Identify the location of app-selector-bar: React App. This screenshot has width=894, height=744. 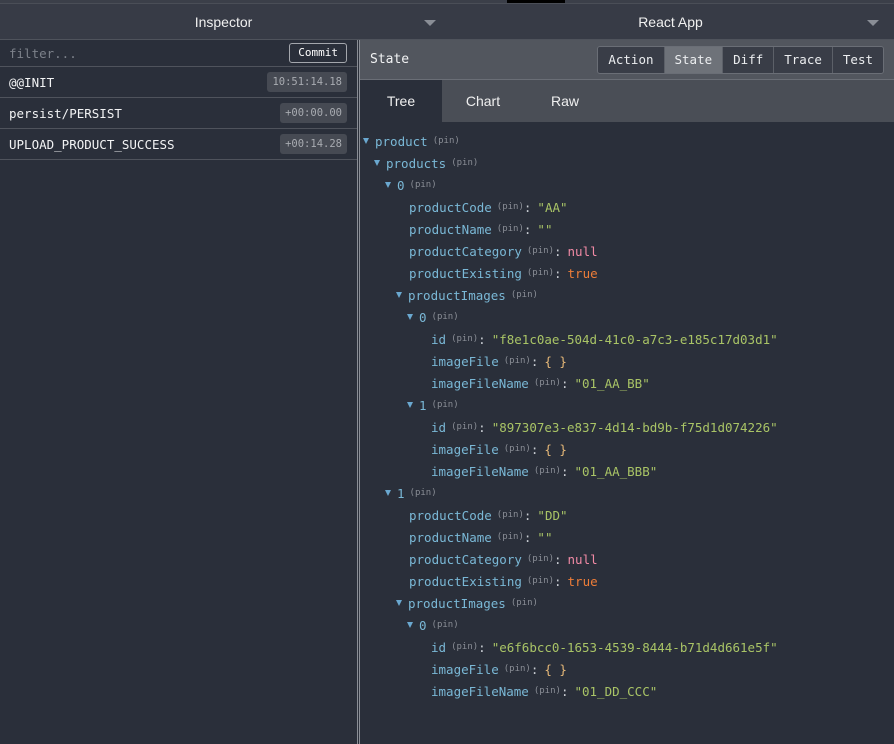
(670, 22).